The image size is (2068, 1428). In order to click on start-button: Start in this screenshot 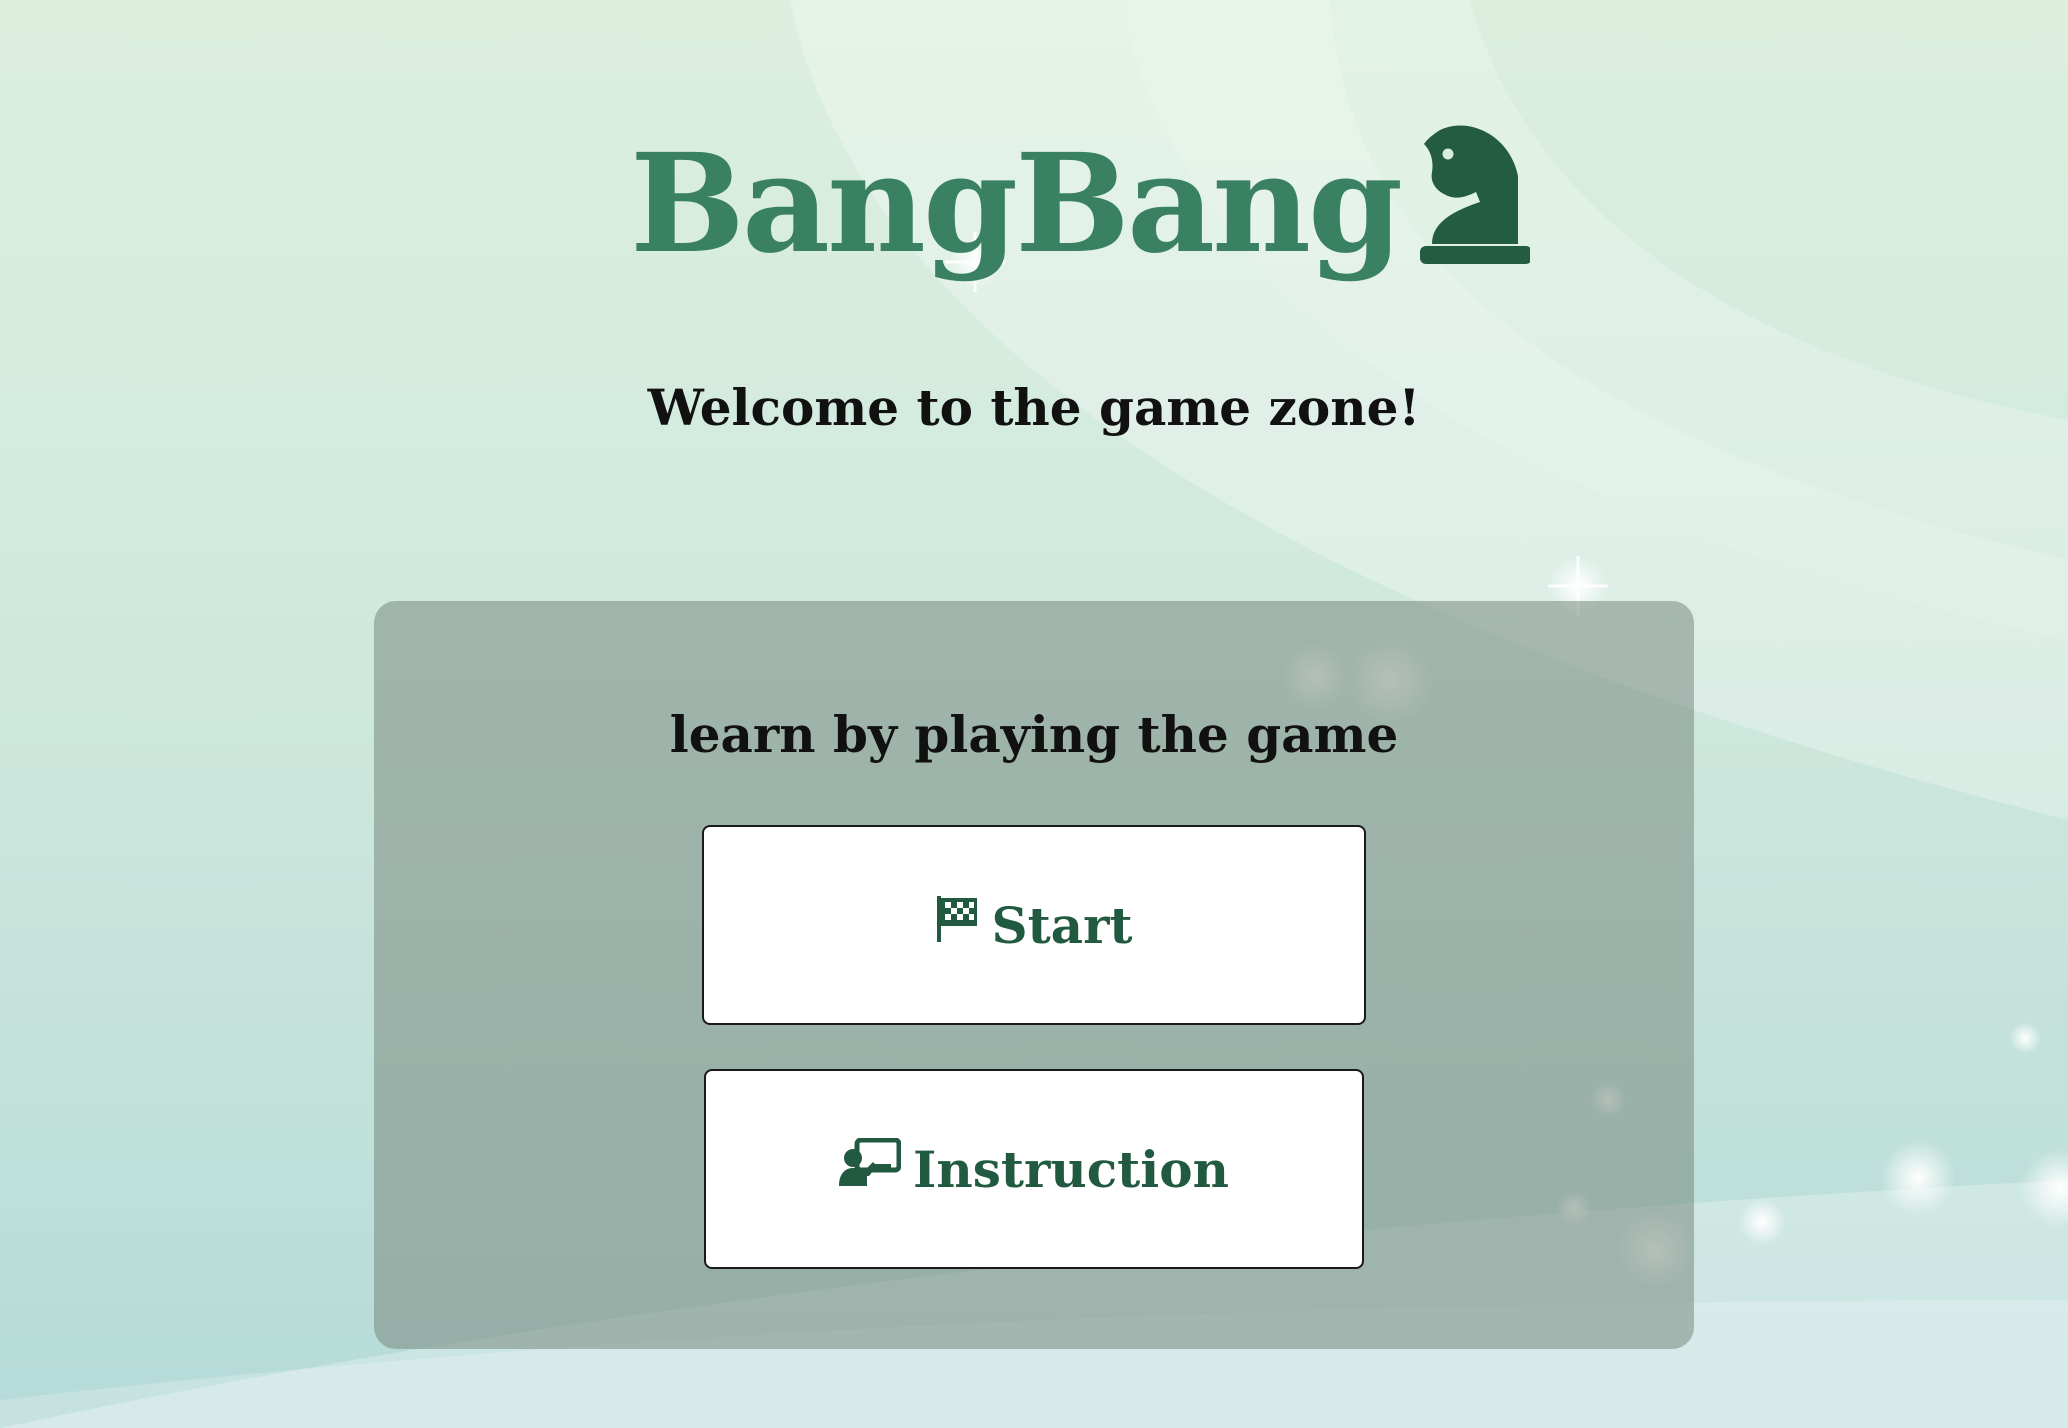, I will do `click(1034, 925)`.